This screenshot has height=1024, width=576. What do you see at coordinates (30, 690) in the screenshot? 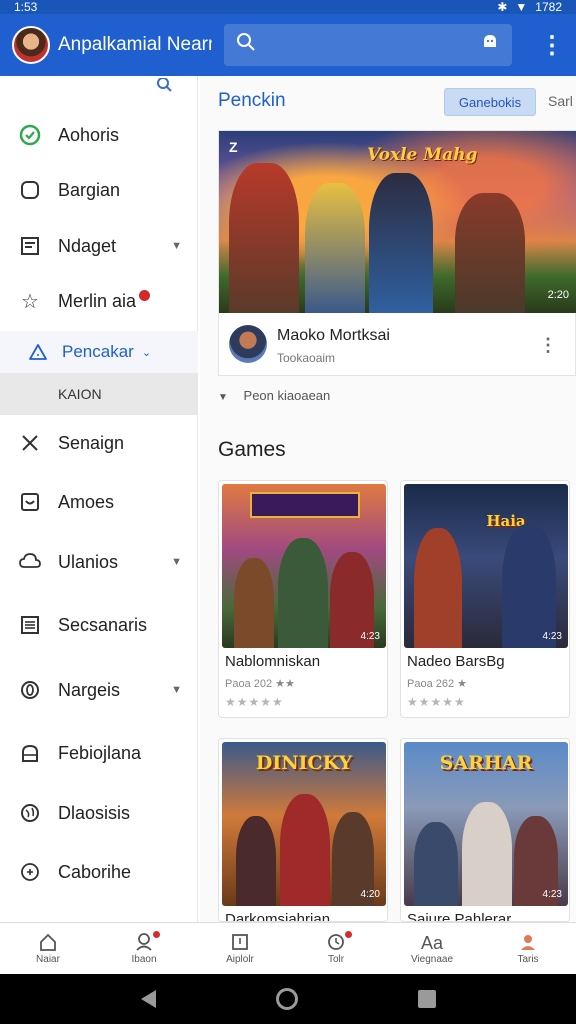
I see `circle-zero-icon` at bounding box center [30, 690].